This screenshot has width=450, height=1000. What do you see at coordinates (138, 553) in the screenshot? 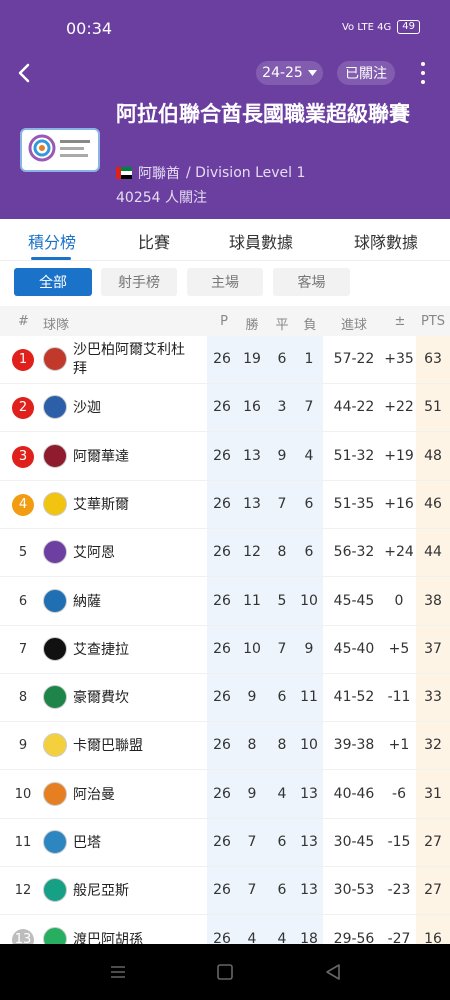
I see `team-name: 艾阿恩` at bounding box center [138, 553].